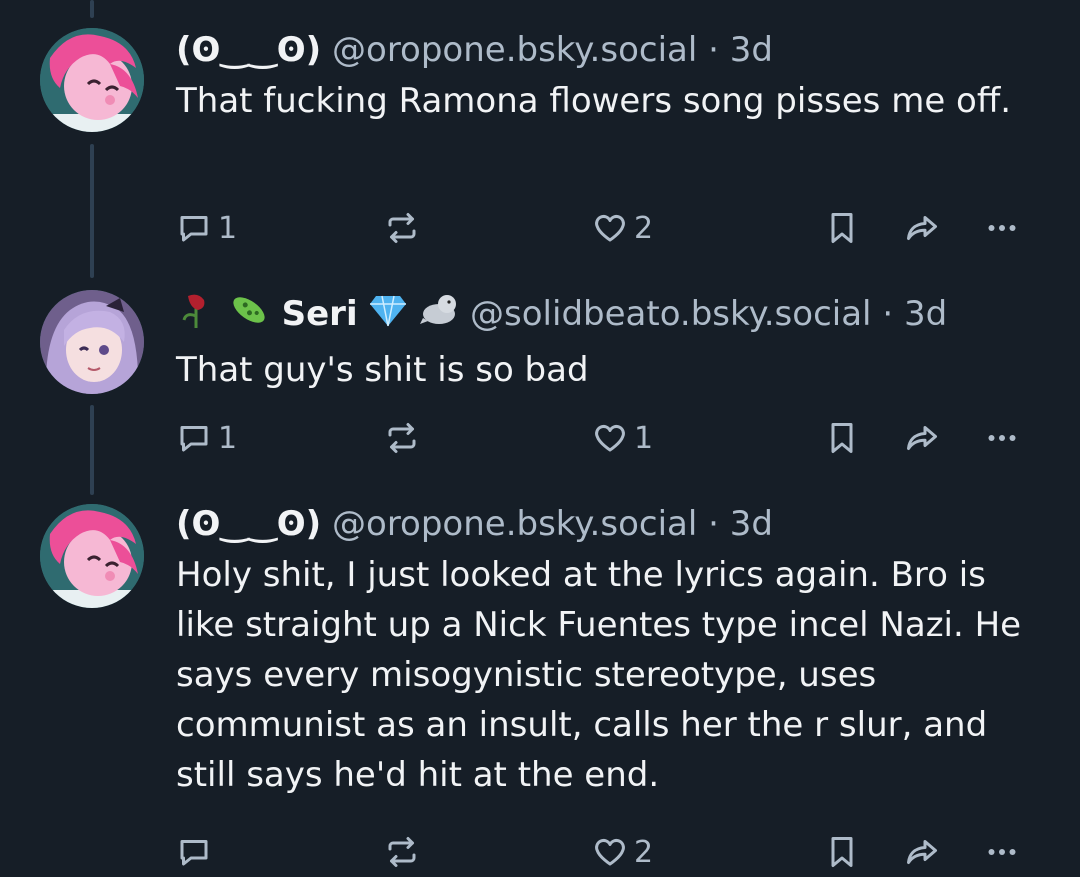 Image resolution: width=1080 pixels, height=877 pixels. Describe the element at coordinates (92, 9) in the screenshot. I see `thread-line-top` at that location.